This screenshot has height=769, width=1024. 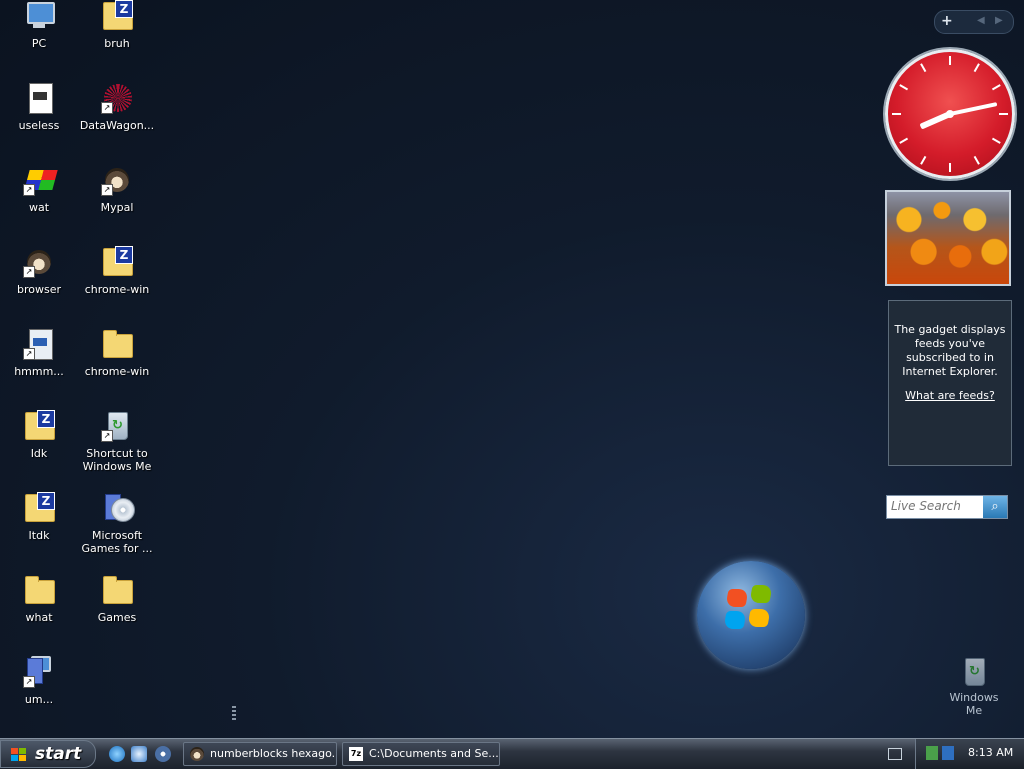 I want to click on installer-icon: ↗, so click(x=39, y=672).